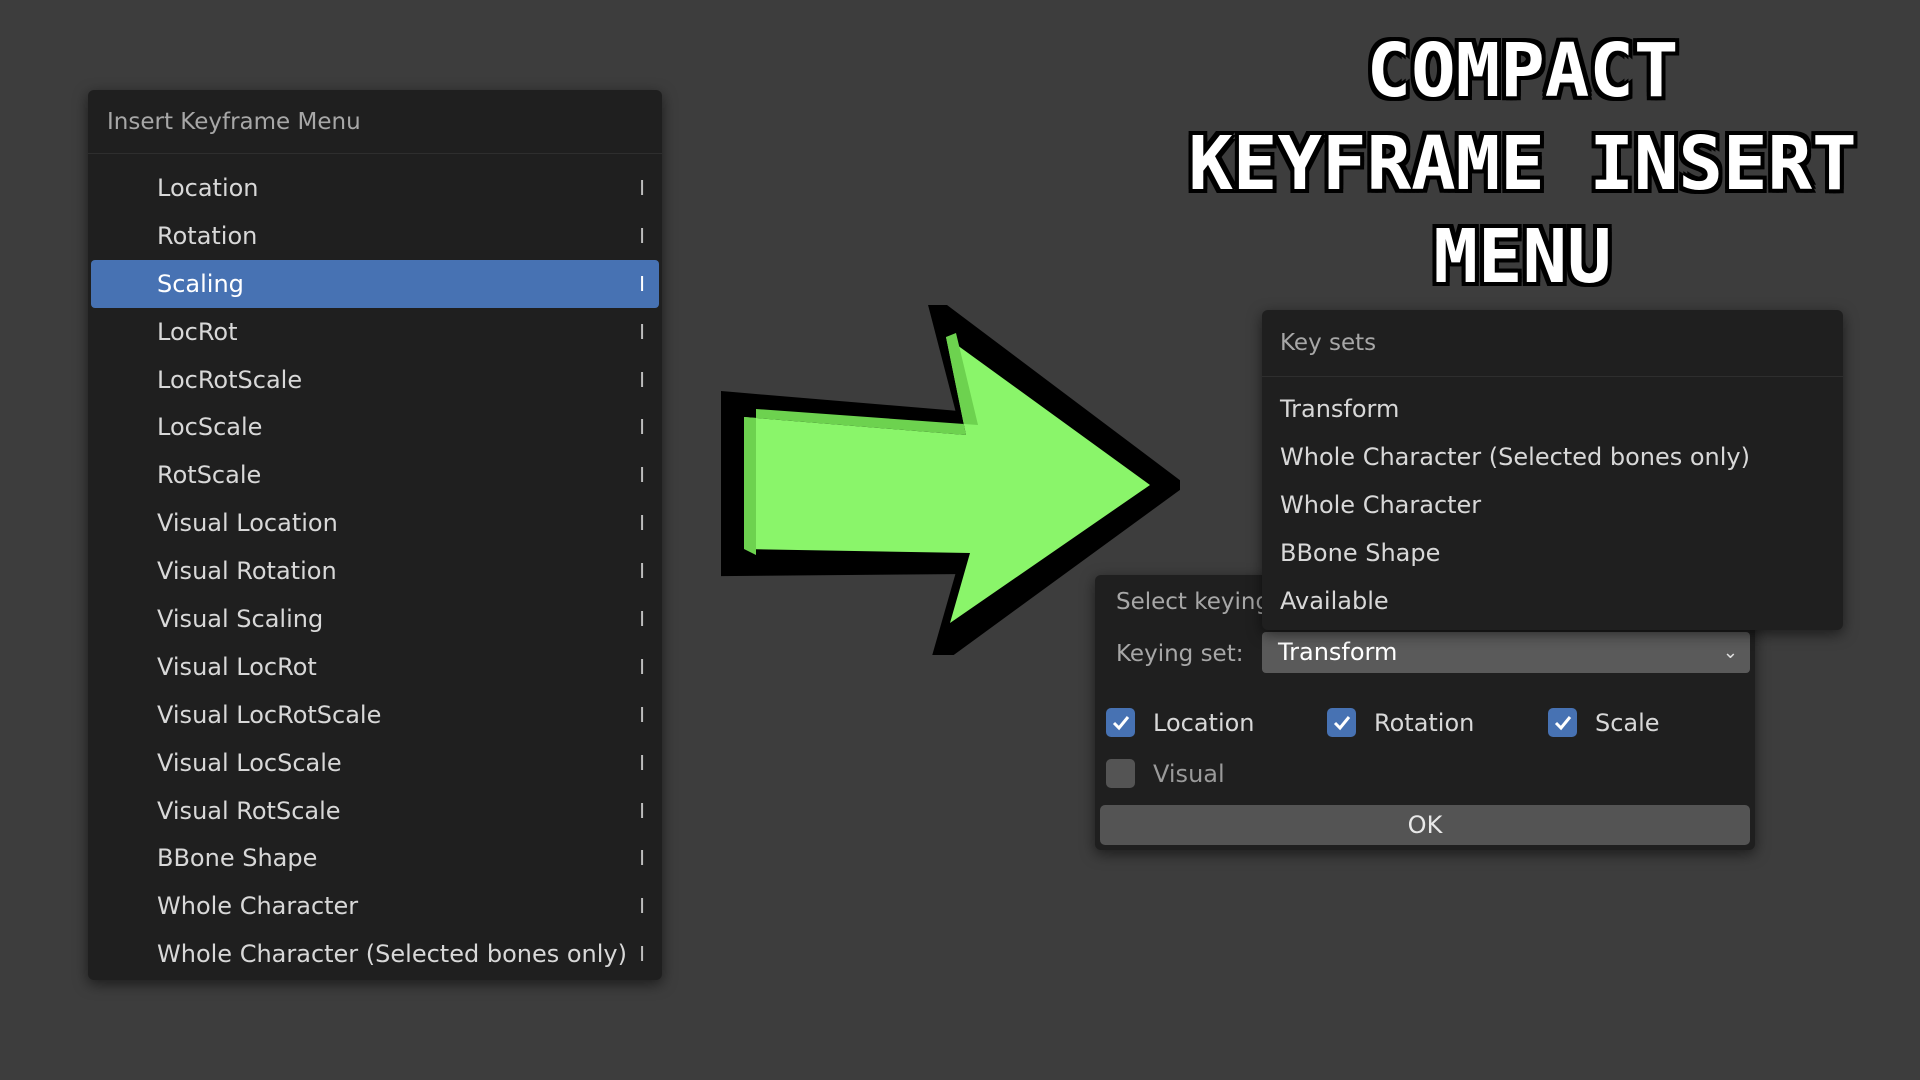 The height and width of the screenshot is (1080, 1920). Describe the element at coordinates (375, 188) in the screenshot. I see `menu-item-location: Location I` at that location.